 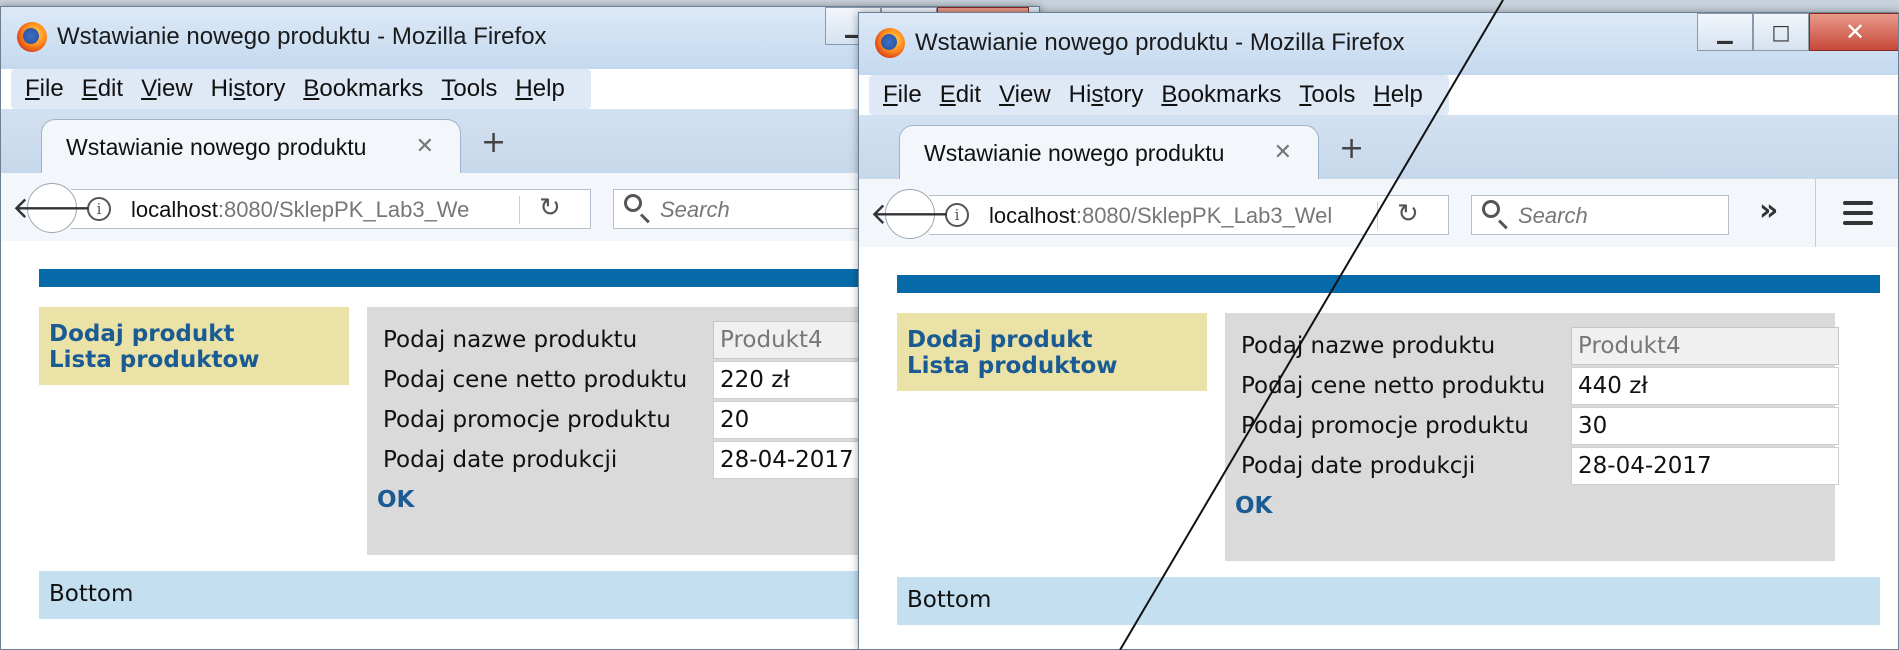 What do you see at coordinates (1815, 213) in the screenshot?
I see `toolbar-separator` at bounding box center [1815, 213].